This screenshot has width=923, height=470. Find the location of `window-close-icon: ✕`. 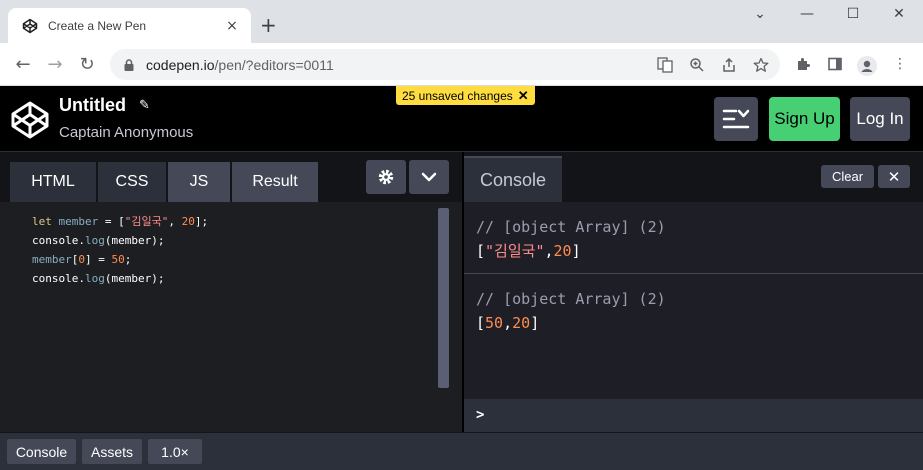

window-close-icon: ✕ is located at coordinates (899, 16).